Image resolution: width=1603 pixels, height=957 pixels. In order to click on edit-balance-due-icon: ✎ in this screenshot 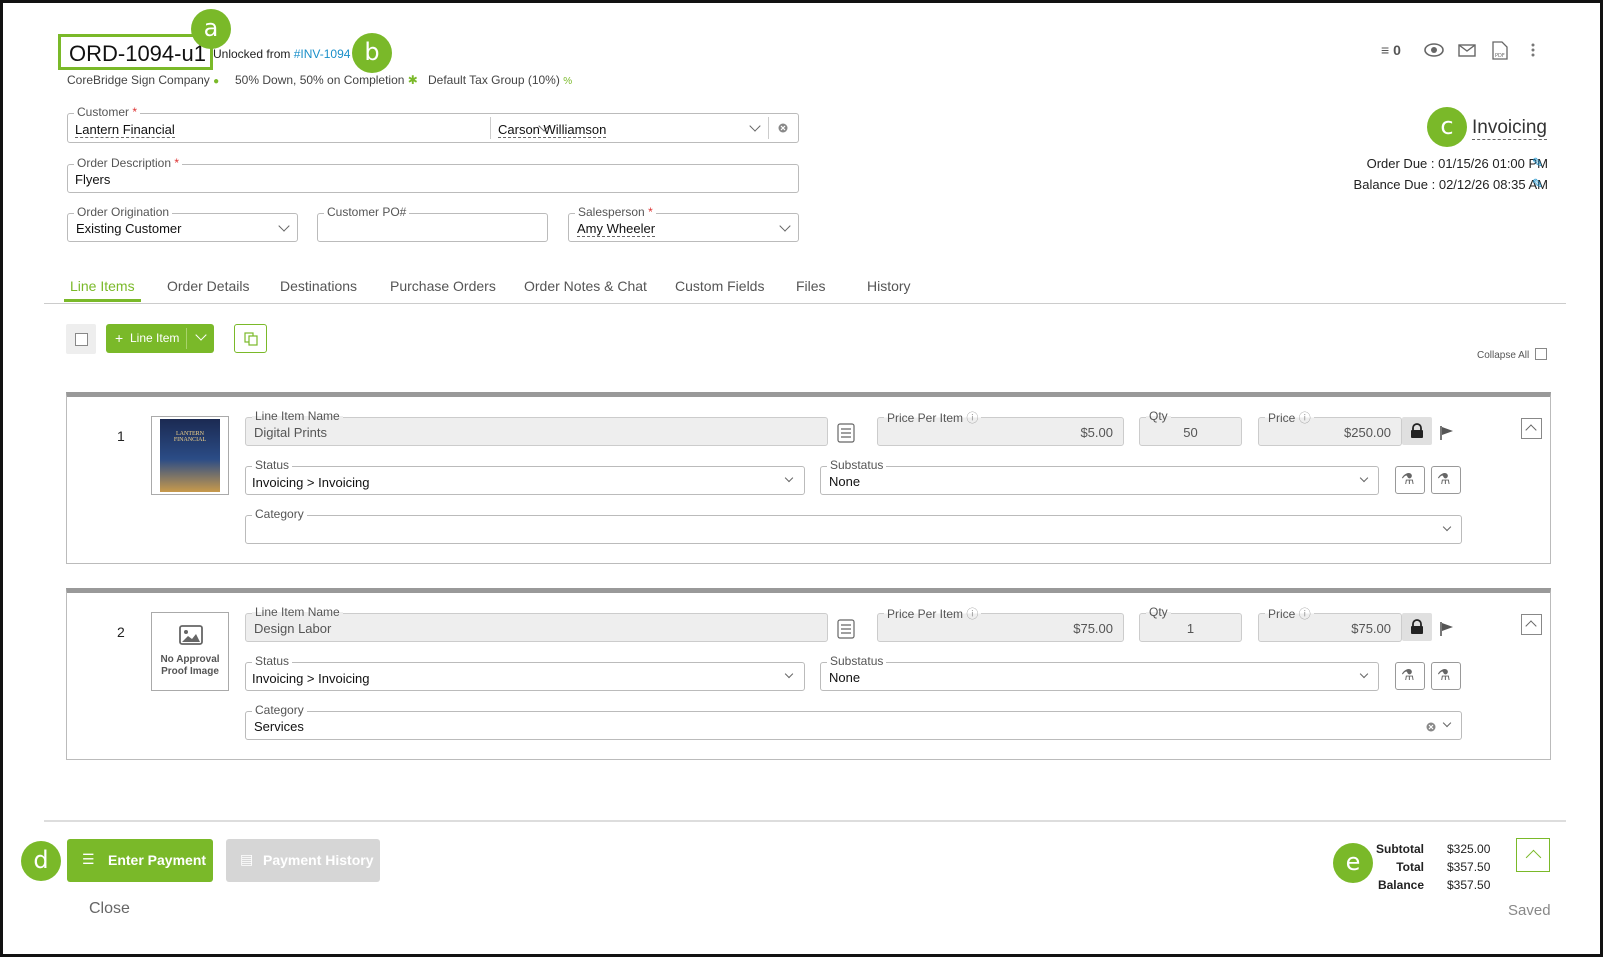, I will do `click(1537, 184)`.